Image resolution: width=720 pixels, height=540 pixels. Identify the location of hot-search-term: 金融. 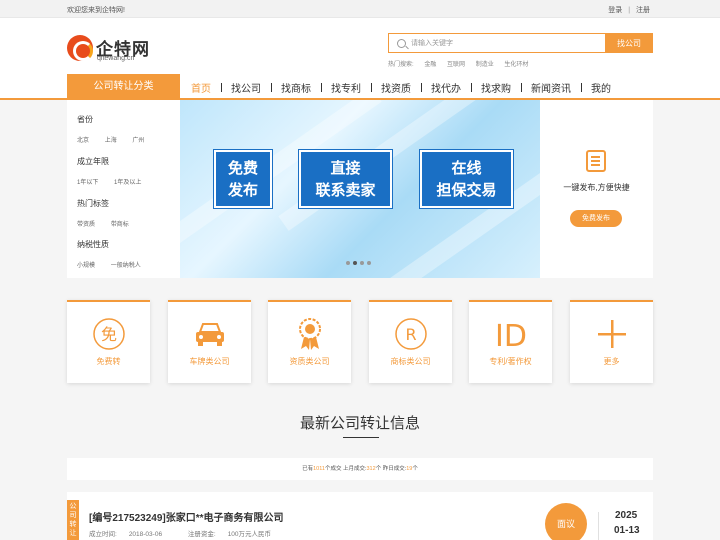
(430, 65).